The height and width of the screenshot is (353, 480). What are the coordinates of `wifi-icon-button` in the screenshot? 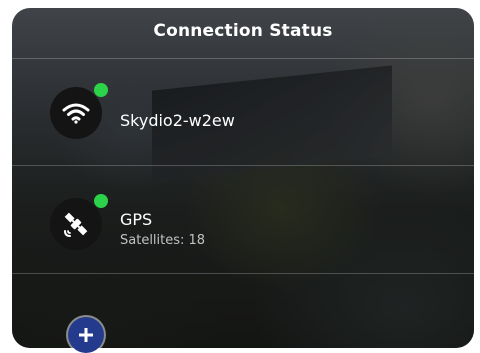 It's located at (76, 113).